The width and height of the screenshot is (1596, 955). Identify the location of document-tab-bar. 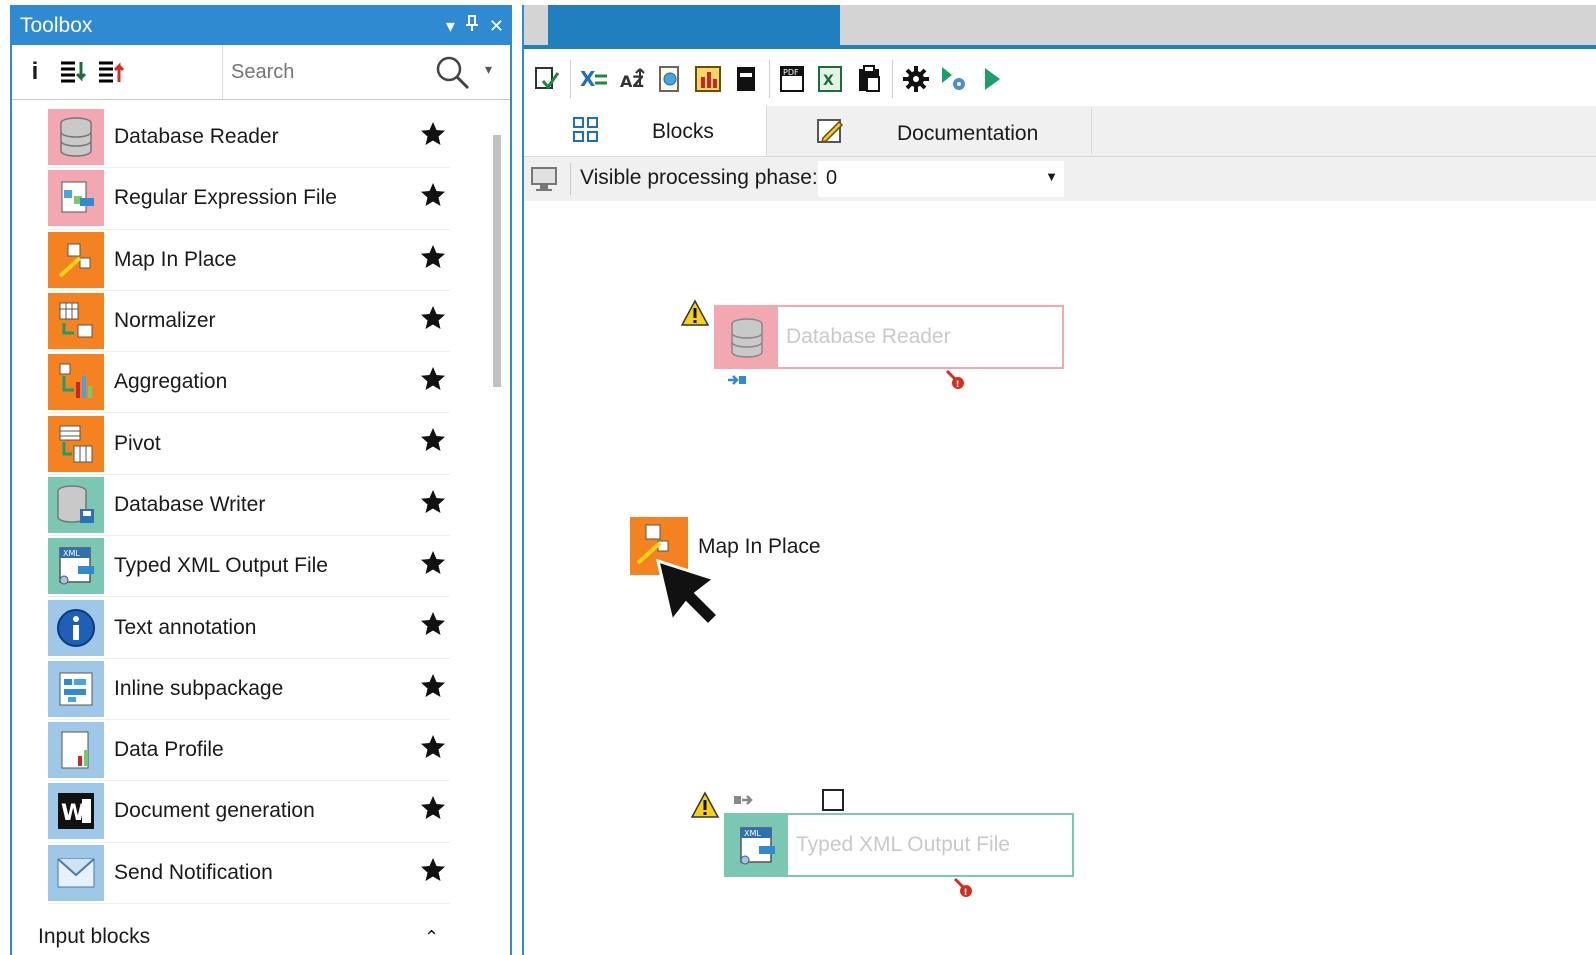
(1060, 27).